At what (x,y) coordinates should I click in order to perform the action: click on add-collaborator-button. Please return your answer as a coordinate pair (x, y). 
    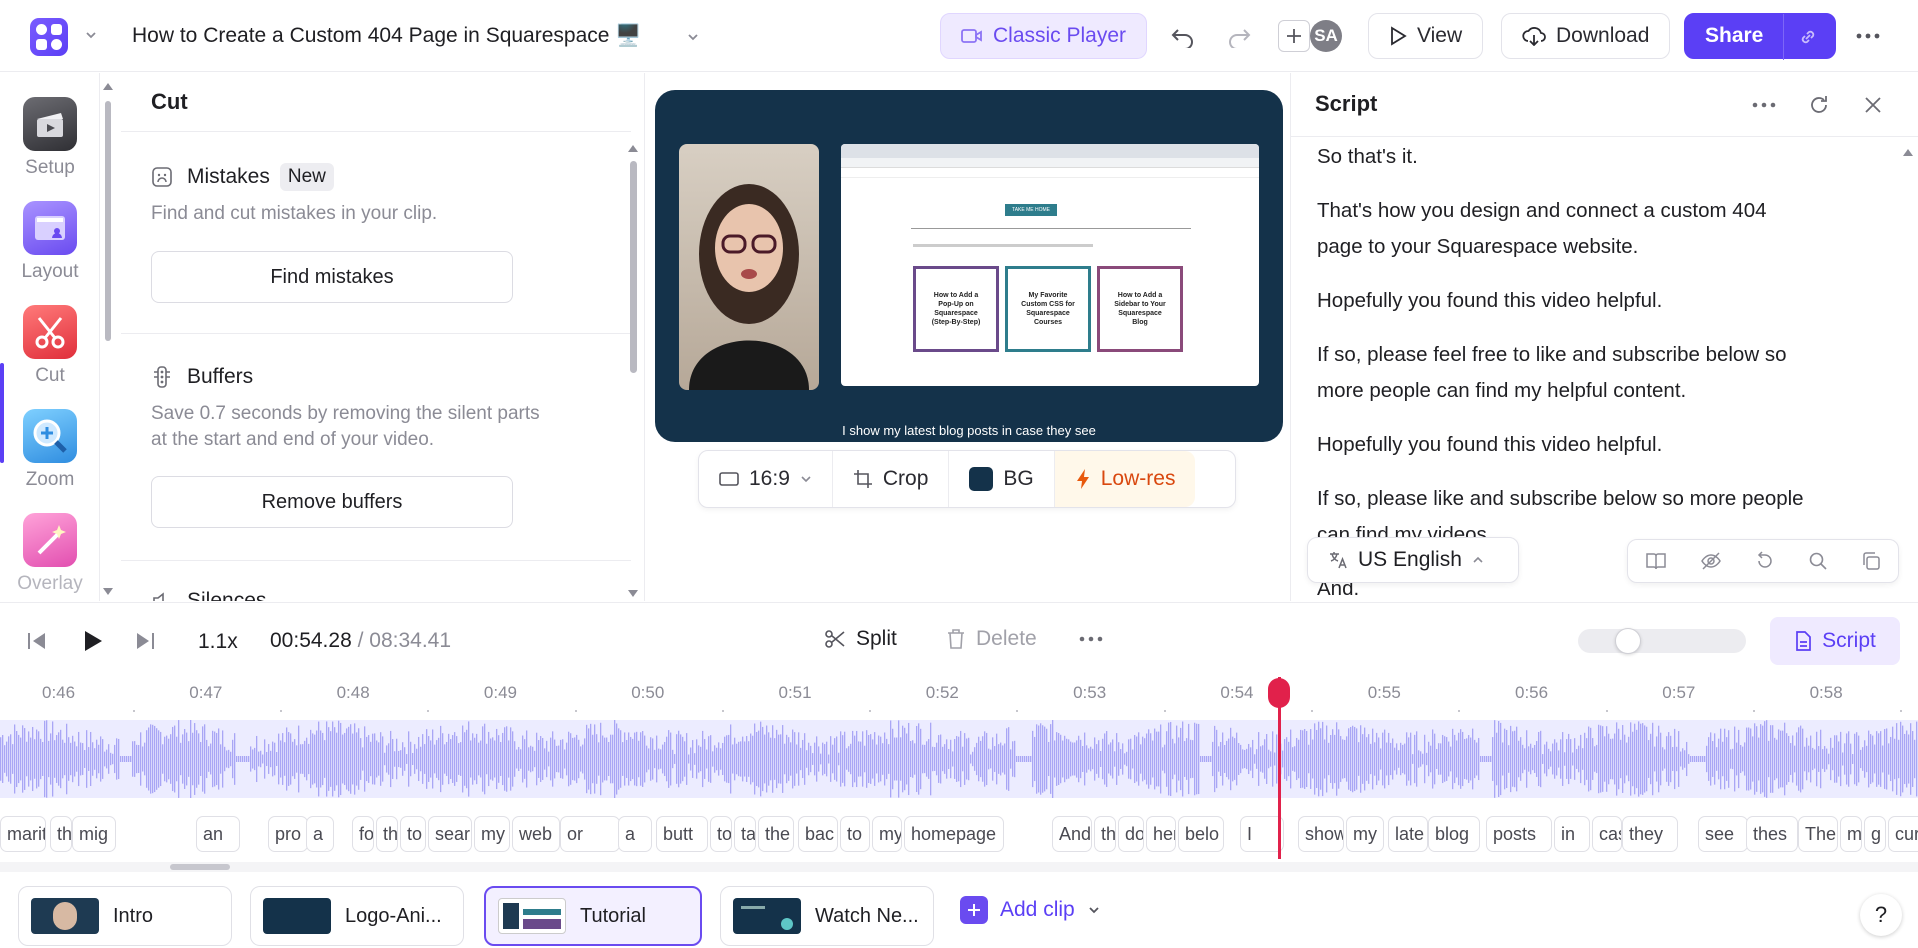
    Looking at the image, I should click on (1294, 36).